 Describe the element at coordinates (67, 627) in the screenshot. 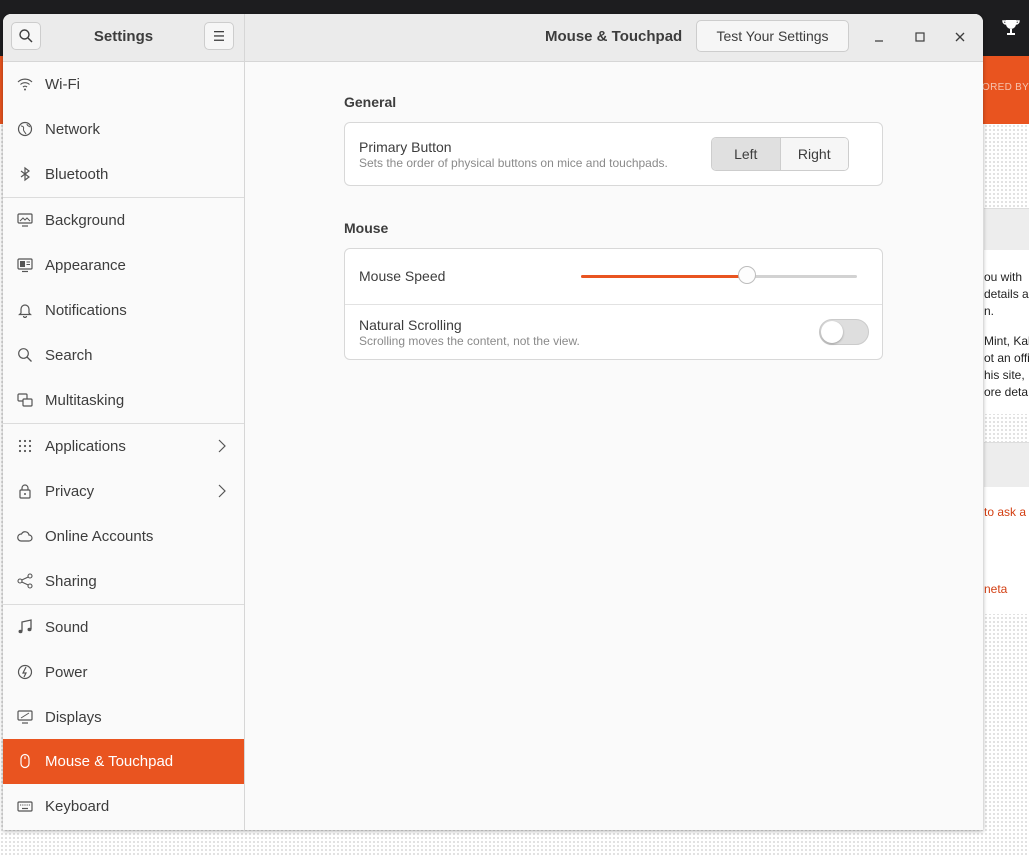

I see `sidebar-item-label: Sound` at that location.